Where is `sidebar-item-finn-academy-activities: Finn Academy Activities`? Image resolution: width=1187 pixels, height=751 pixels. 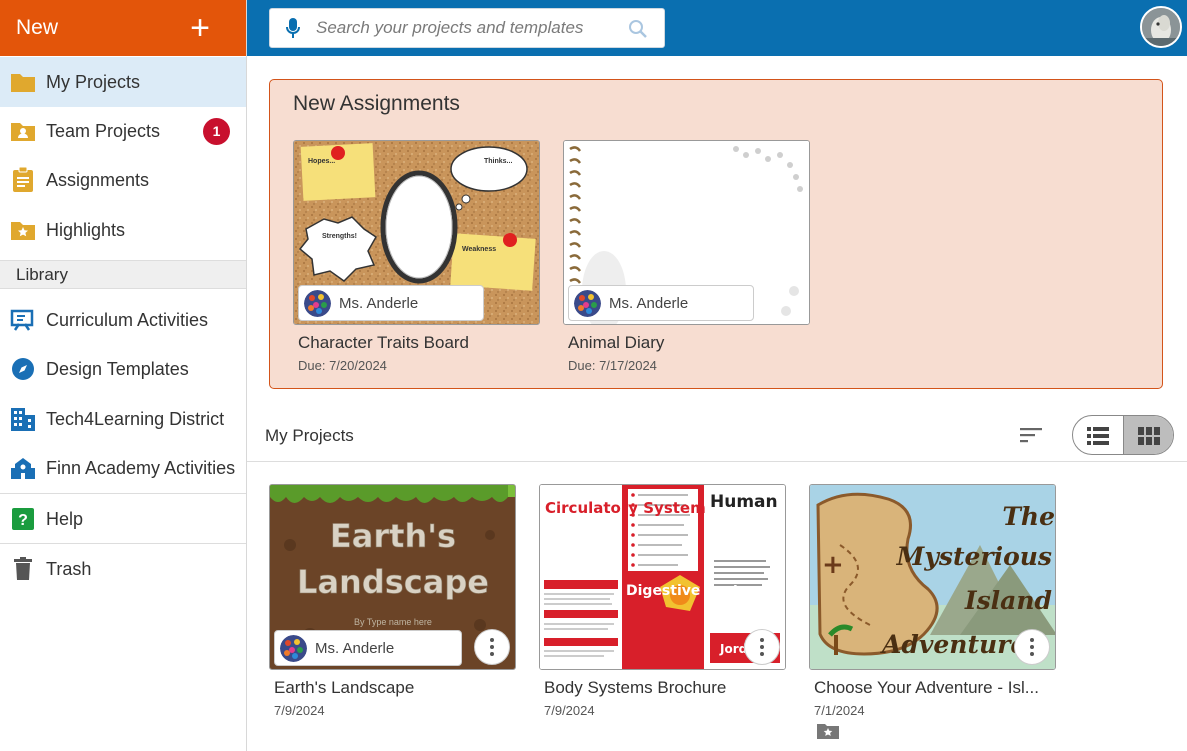 sidebar-item-finn-academy-activities: Finn Academy Activities is located at coordinates (123, 468).